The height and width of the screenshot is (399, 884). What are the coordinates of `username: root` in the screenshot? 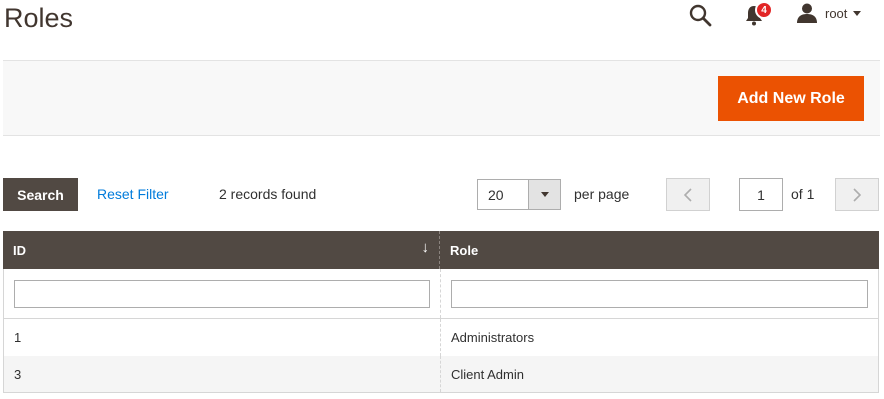 It's located at (836, 13).